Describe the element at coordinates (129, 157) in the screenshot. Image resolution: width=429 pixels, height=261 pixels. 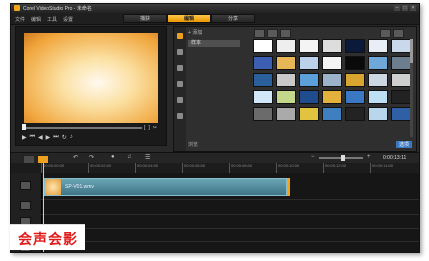
I see `mix-icon: ♫` at that location.